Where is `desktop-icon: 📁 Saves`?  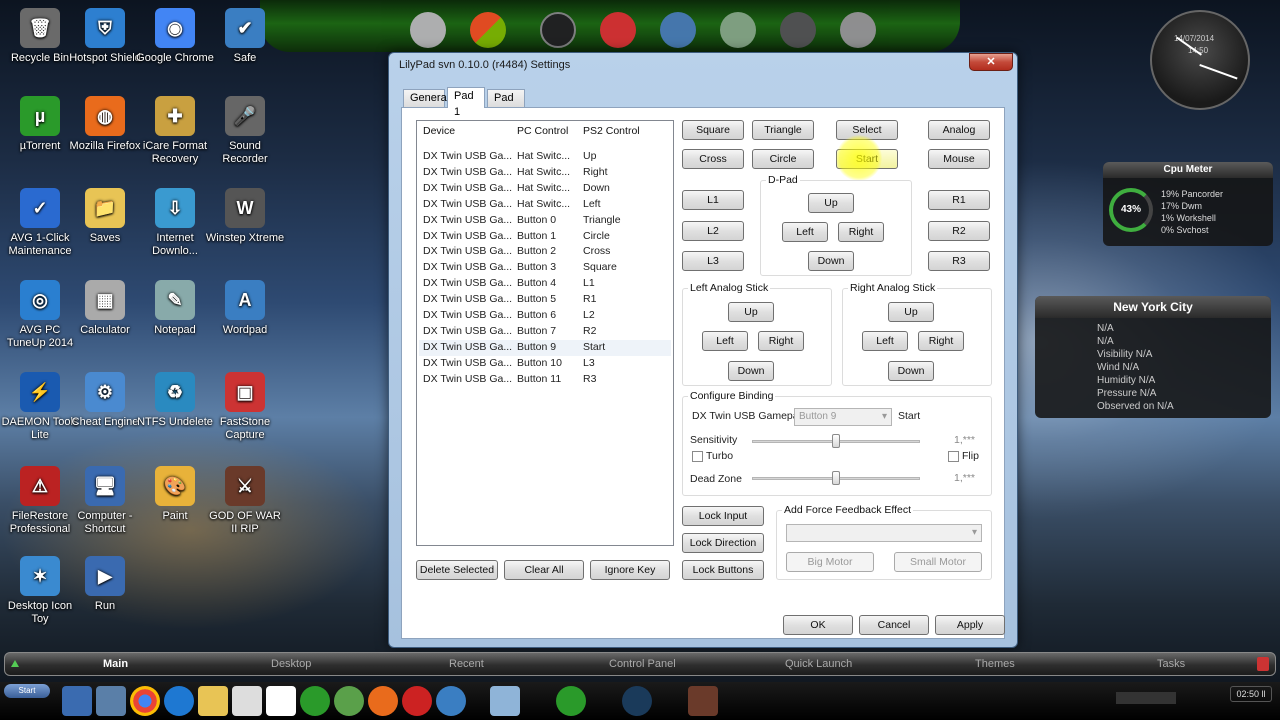 desktop-icon: 📁 Saves is located at coordinates (105, 216).